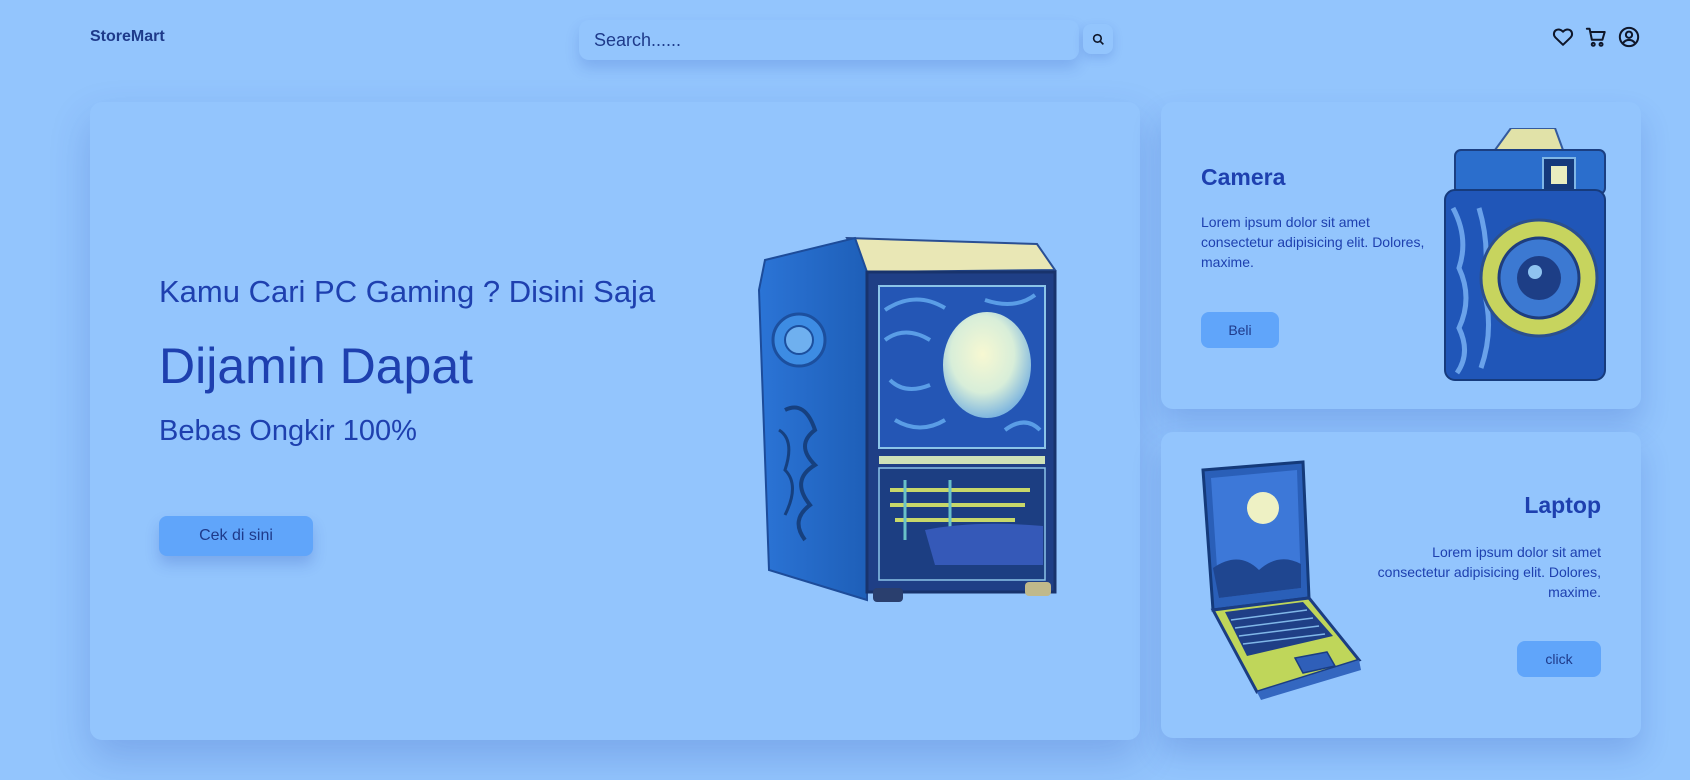 Image resolution: width=1690 pixels, height=780 pixels. I want to click on user-icon, so click(1629, 37).